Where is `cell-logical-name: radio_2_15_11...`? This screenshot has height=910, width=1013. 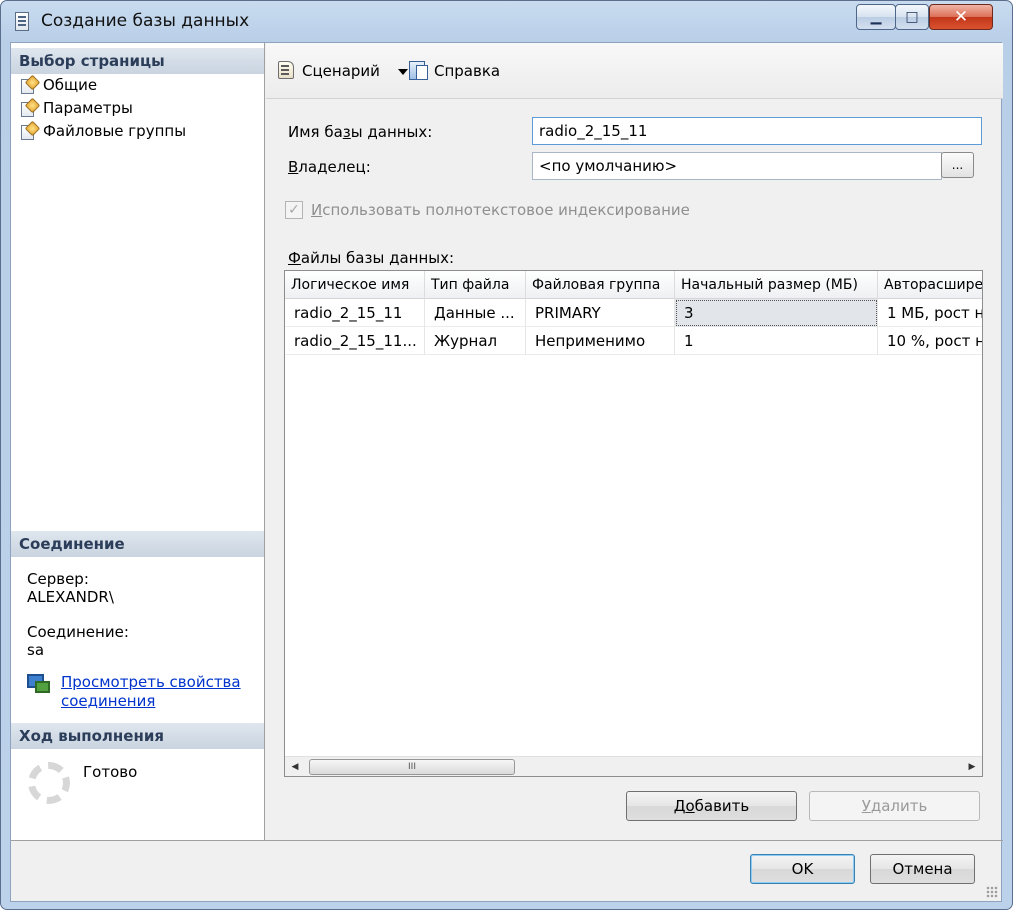
cell-logical-name: radio_2_15_11... is located at coordinates (355, 341).